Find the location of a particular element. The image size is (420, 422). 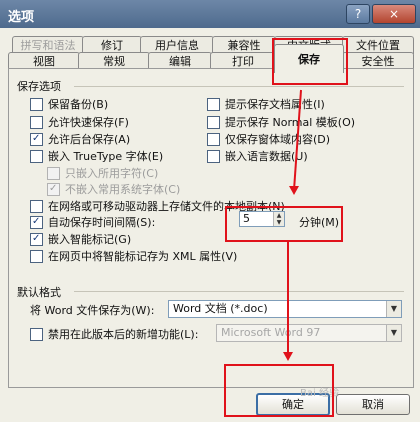

checkbox-label: 禁用在此版本后的新增功能(L): is located at coordinates (123, 334).